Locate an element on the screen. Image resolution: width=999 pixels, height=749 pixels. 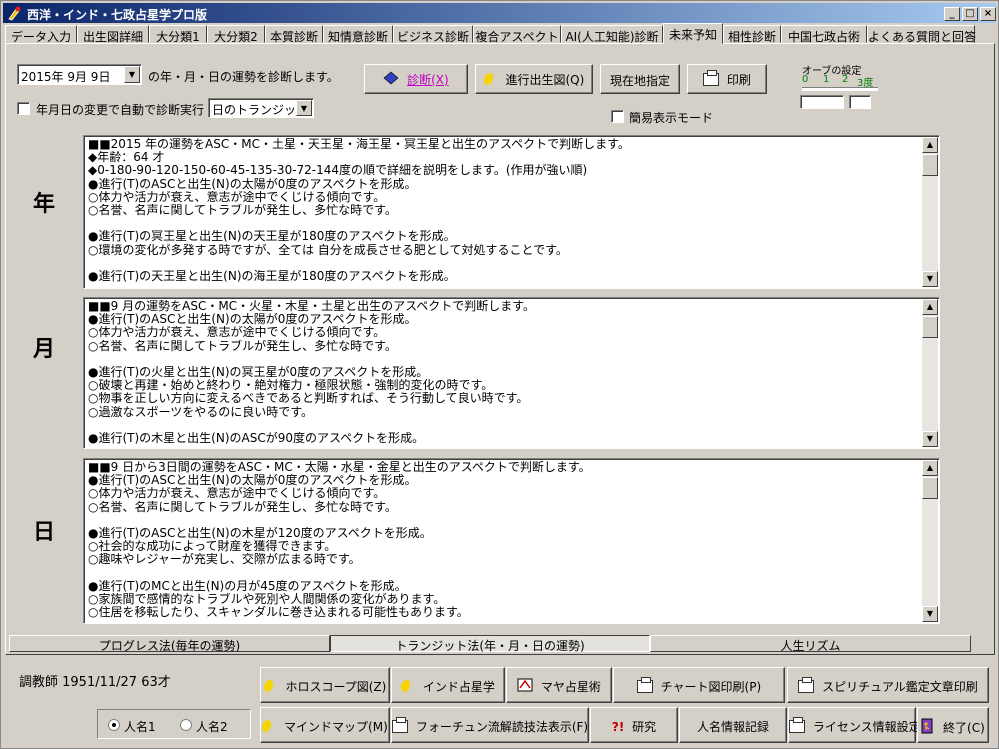
research-label: 研究 is located at coordinates (644, 727).